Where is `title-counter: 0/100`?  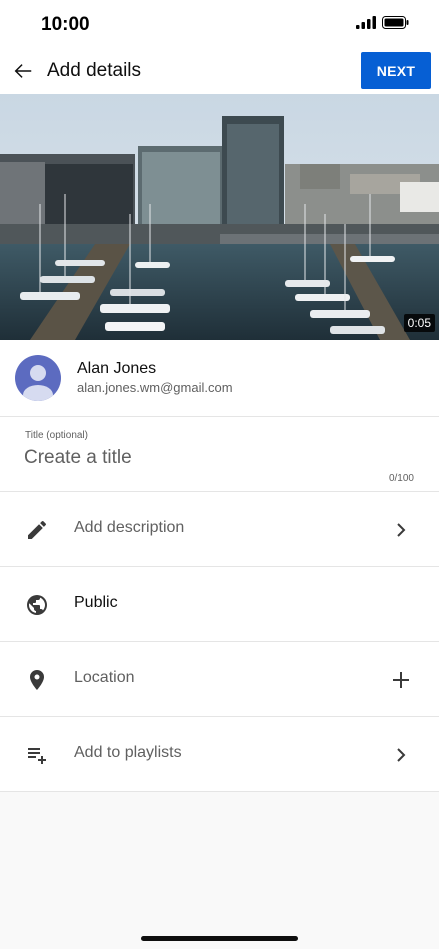 title-counter: 0/100 is located at coordinates (401, 478).